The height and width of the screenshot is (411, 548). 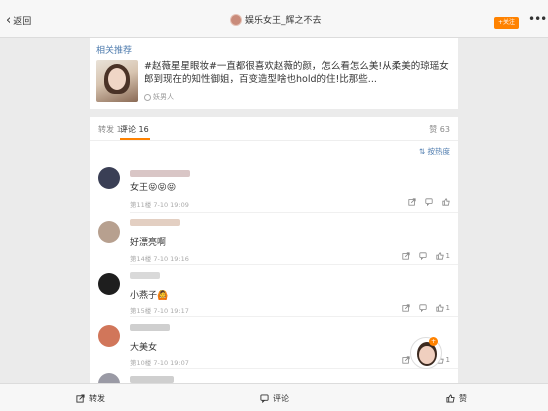 What do you see at coordinates (117, 81) in the screenshot?
I see `related-thumbnail` at bounding box center [117, 81].